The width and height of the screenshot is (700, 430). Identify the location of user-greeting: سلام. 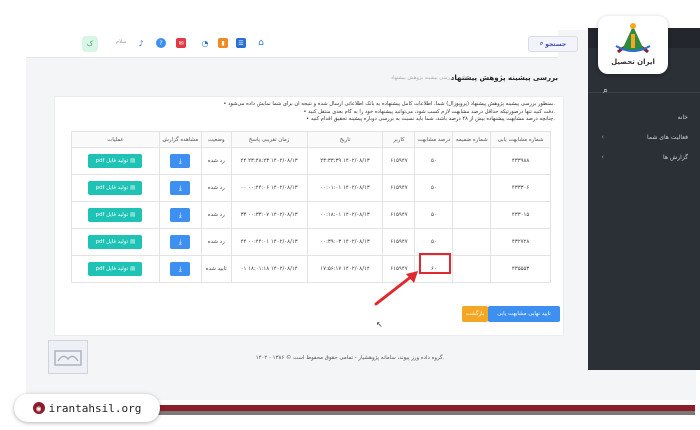
(121, 42).